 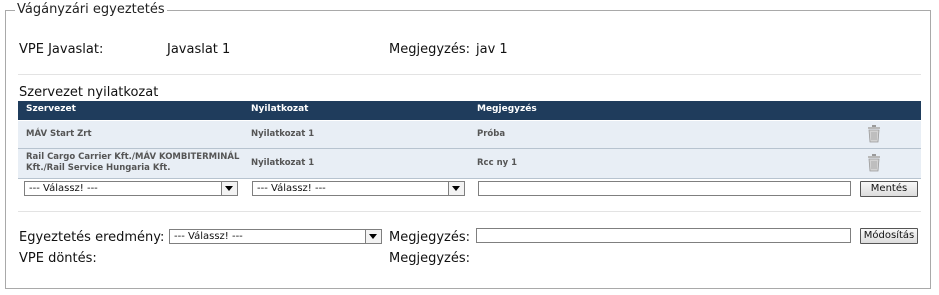 I want to click on row-org: MÁV Start Zrt, so click(x=59, y=134).